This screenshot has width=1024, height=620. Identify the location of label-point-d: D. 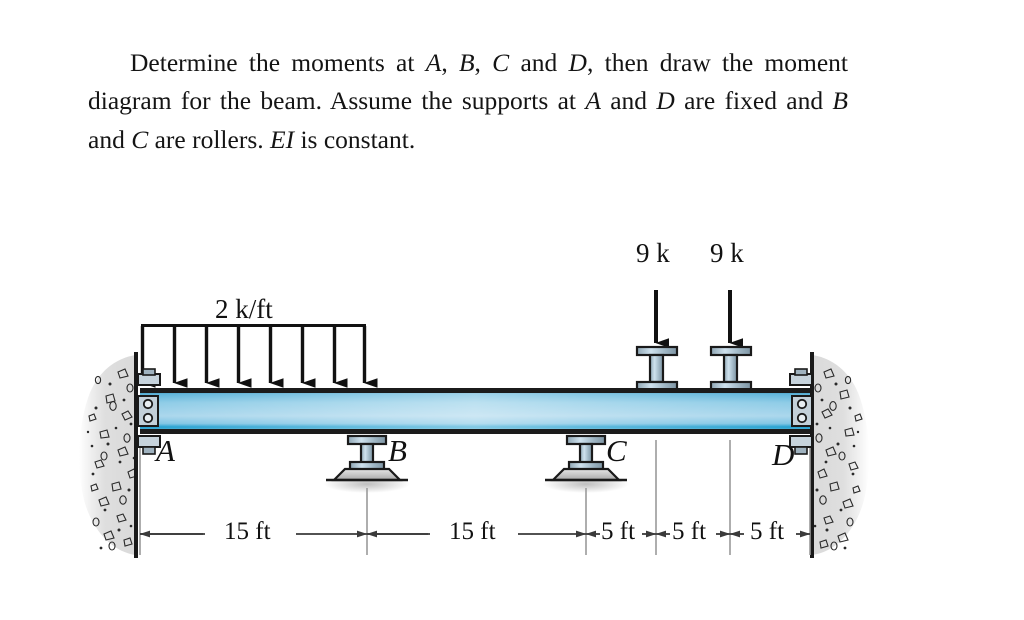
(783, 454).